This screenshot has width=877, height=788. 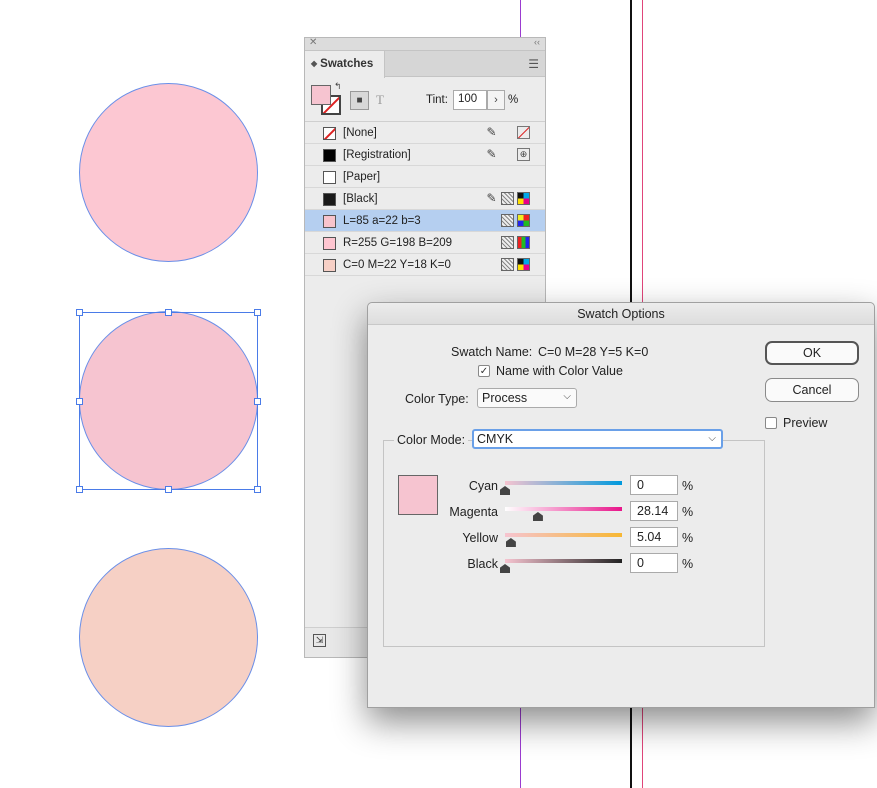 What do you see at coordinates (812, 390) in the screenshot?
I see `cancel-button: Cancel` at bounding box center [812, 390].